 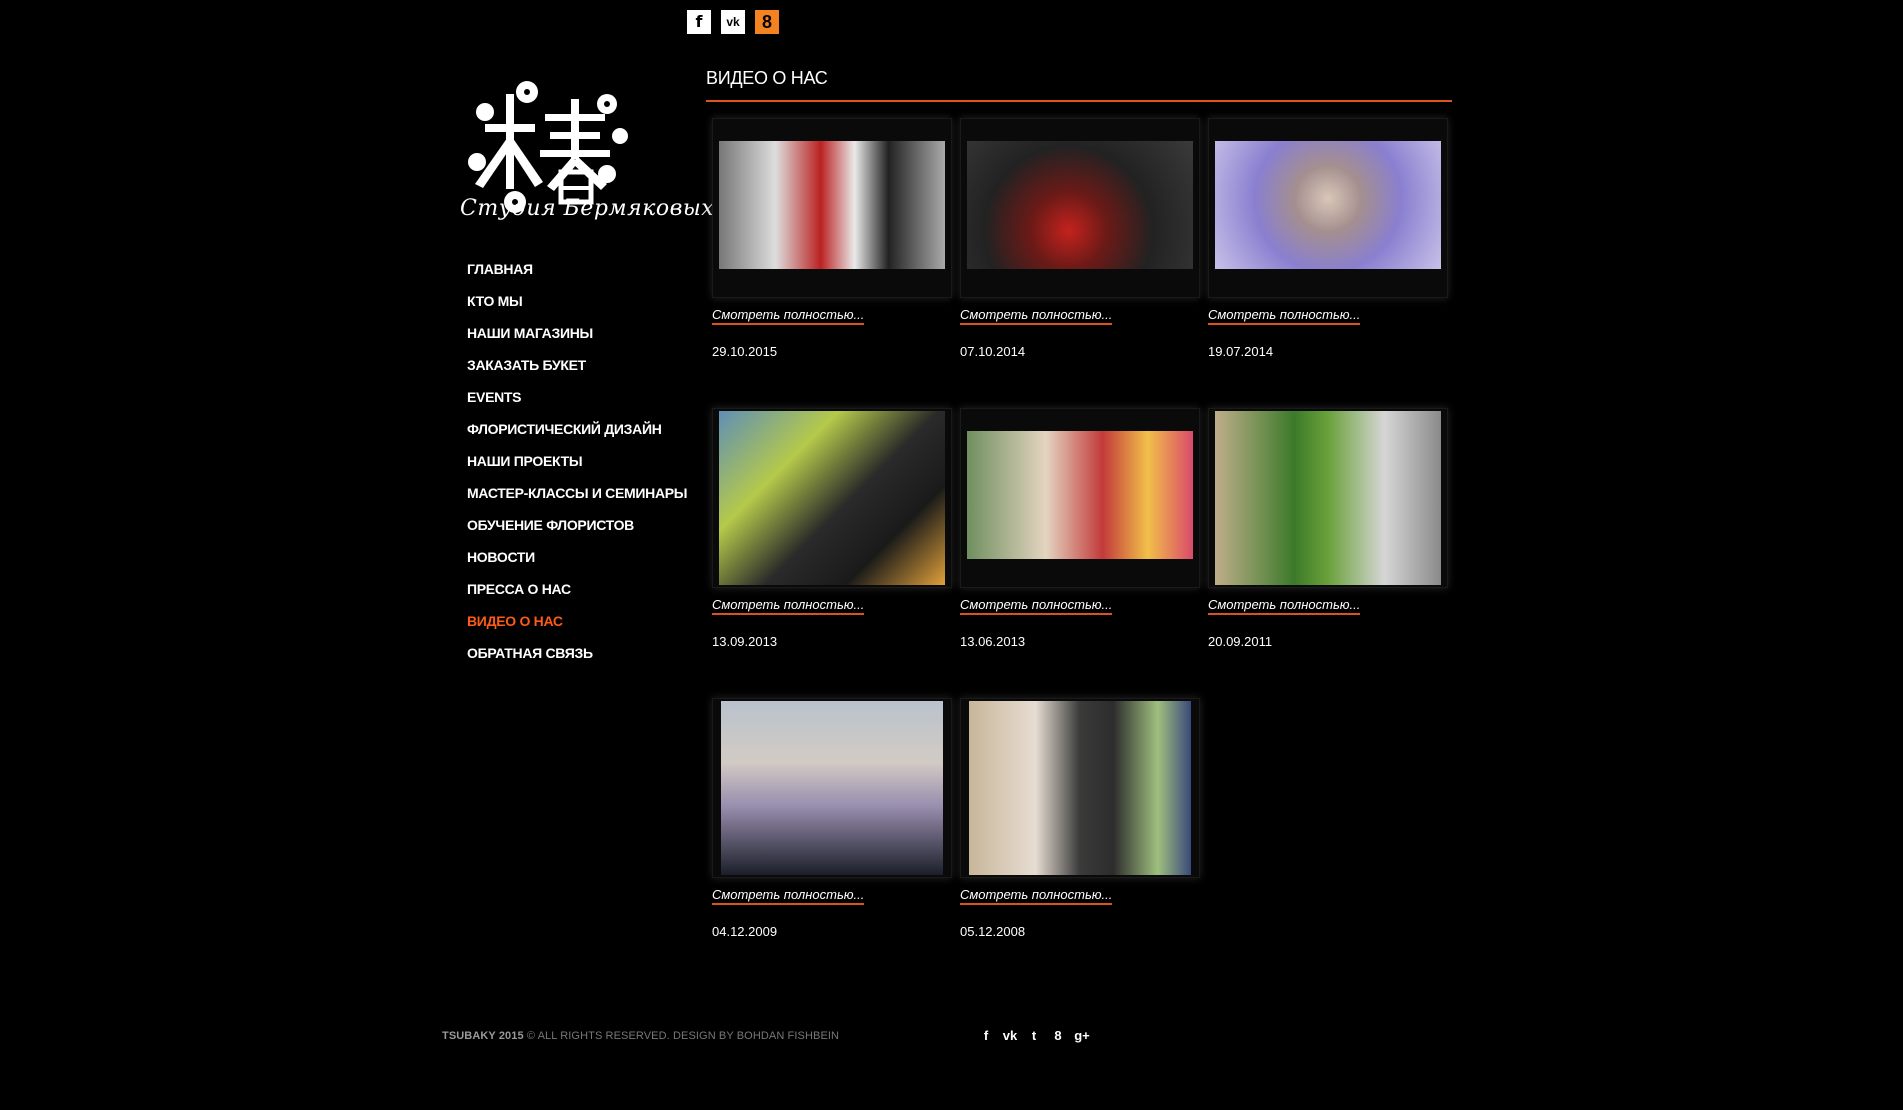 What do you see at coordinates (1079, 101) in the screenshot?
I see `title-divider` at bounding box center [1079, 101].